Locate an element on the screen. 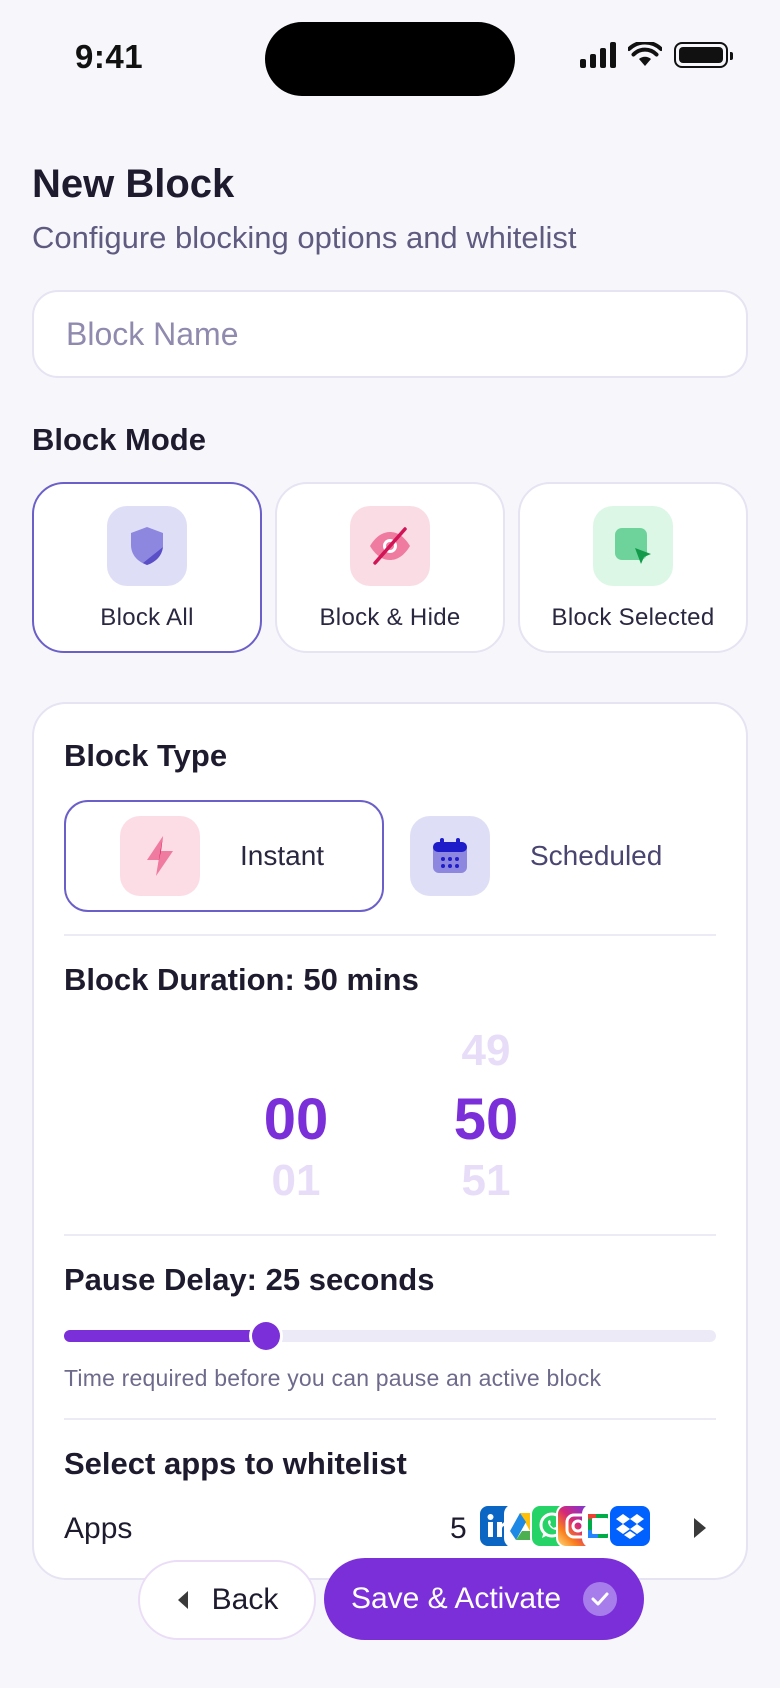  hours-next: 01 is located at coordinates (296, 1181).